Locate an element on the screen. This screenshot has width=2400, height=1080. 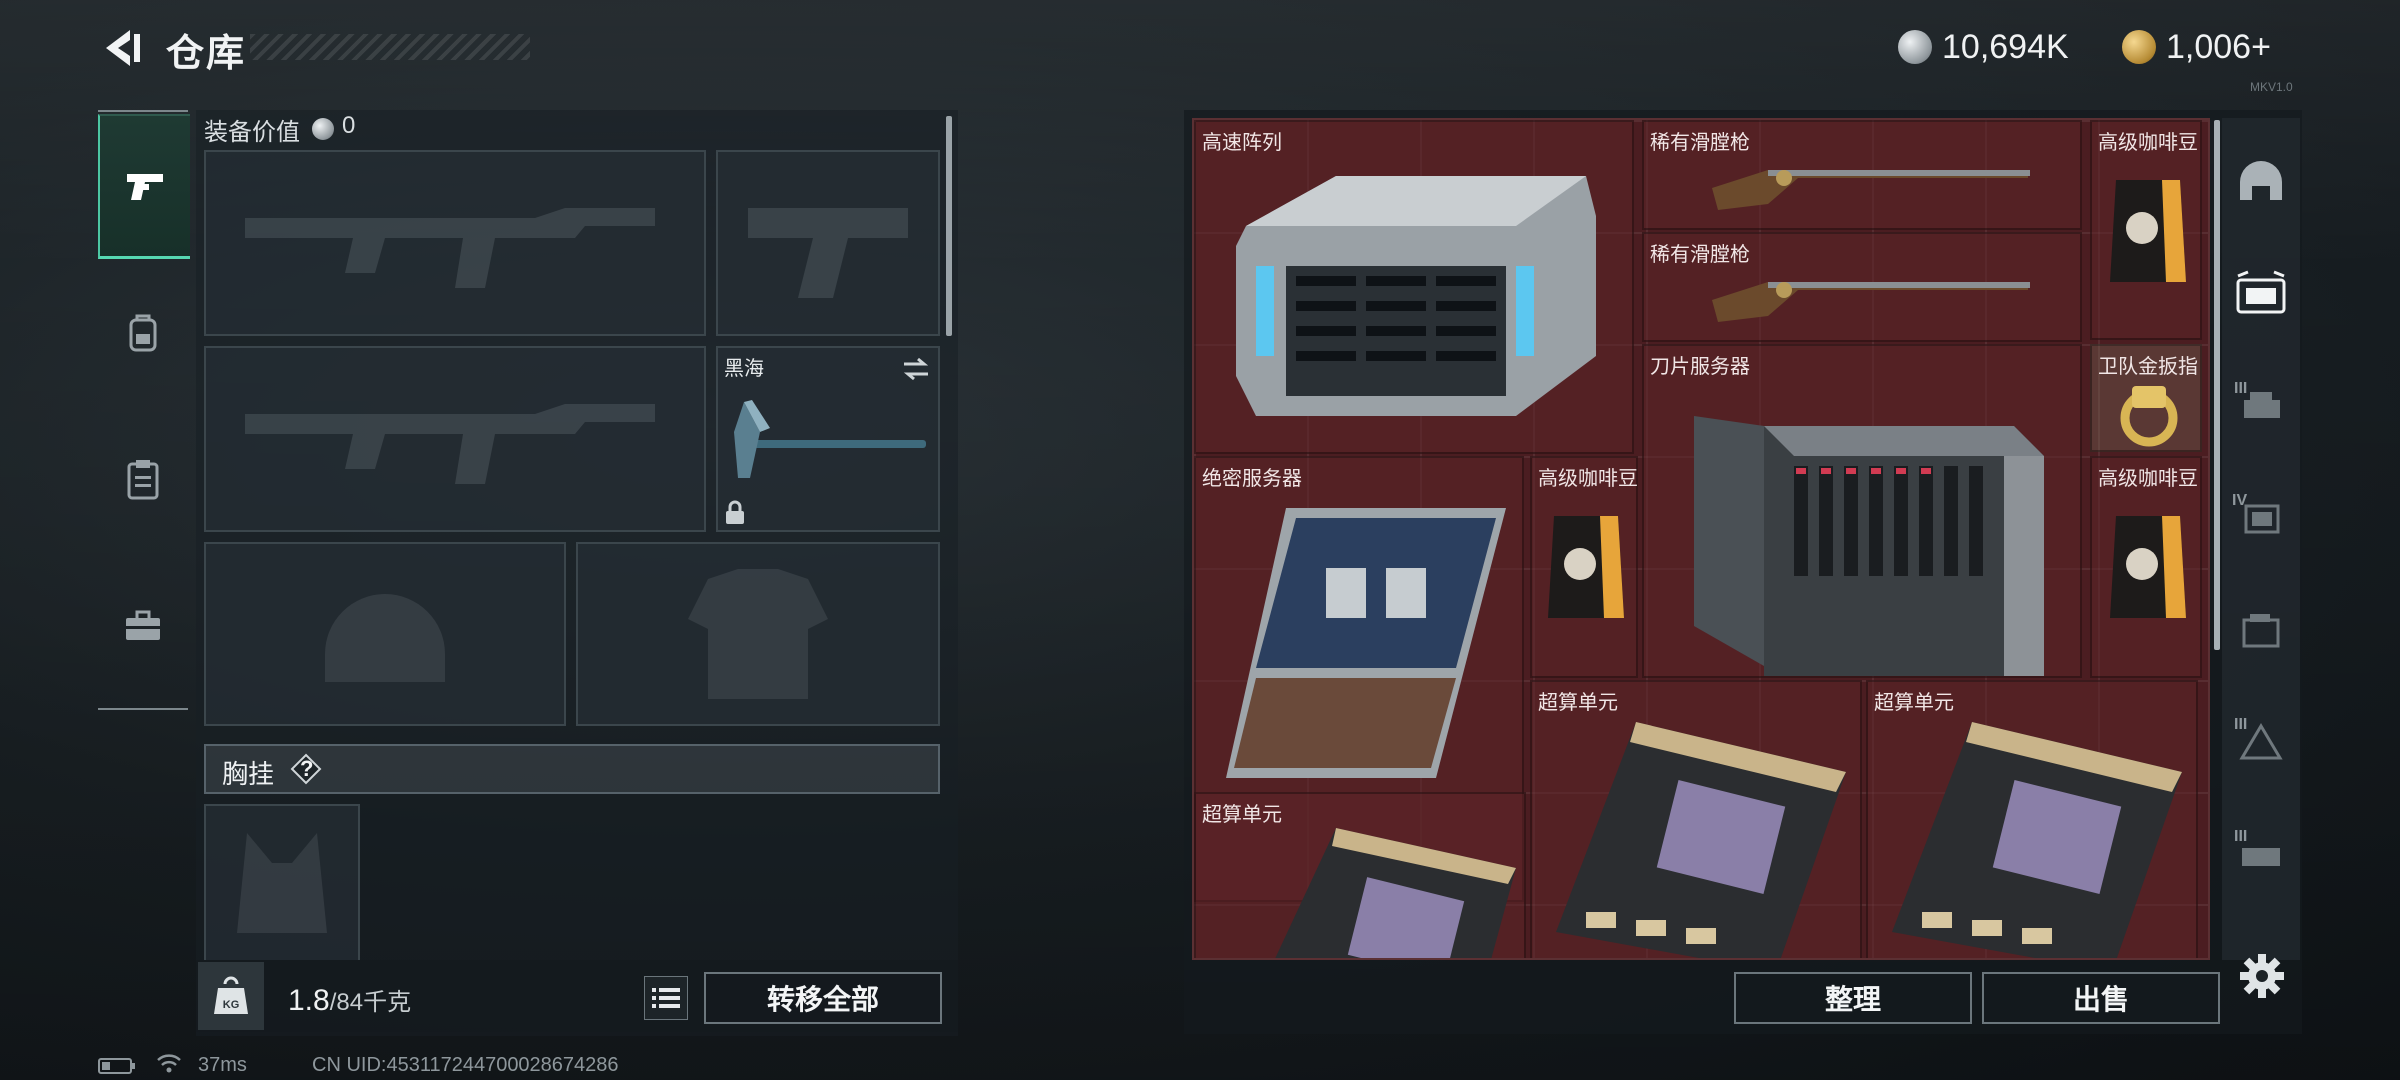
chest-rig-help-button: ? is located at coordinates (306, 769).